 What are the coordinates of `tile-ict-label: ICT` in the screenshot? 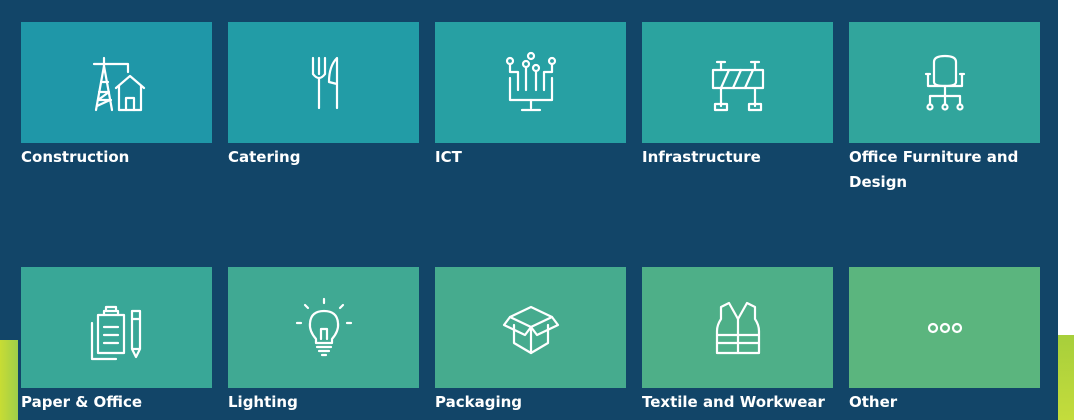 It's located at (448, 157).